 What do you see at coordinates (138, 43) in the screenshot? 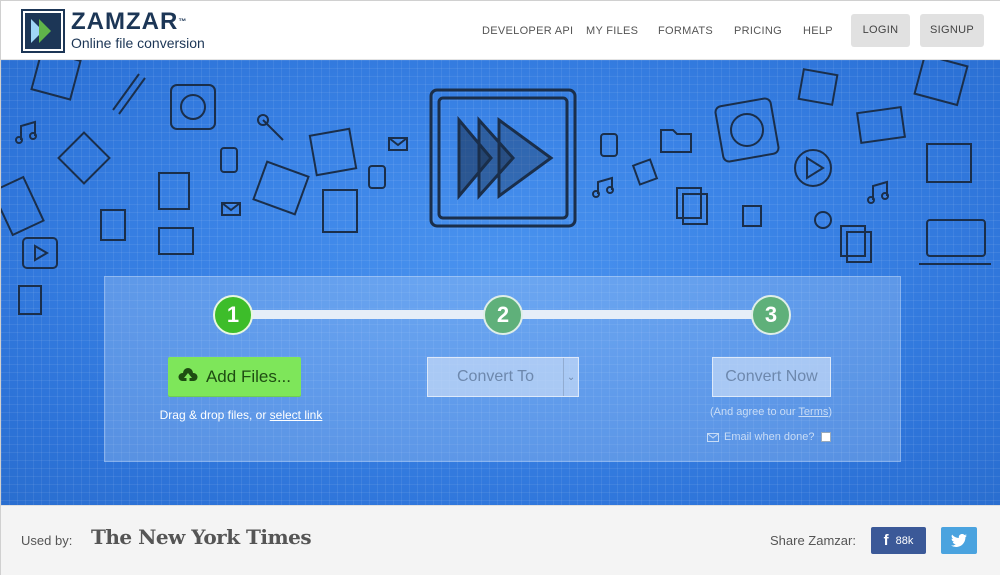
I see `logo-tagline: Online file conversion` at bounding box center [138, 43].